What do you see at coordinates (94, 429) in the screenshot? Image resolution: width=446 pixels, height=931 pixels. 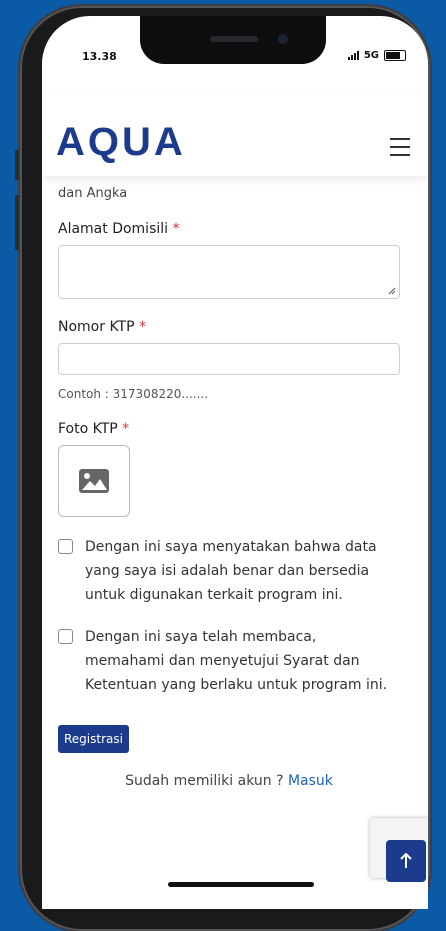 I see `photo-label: Foto KTP *` at bounding box center [94, 429].